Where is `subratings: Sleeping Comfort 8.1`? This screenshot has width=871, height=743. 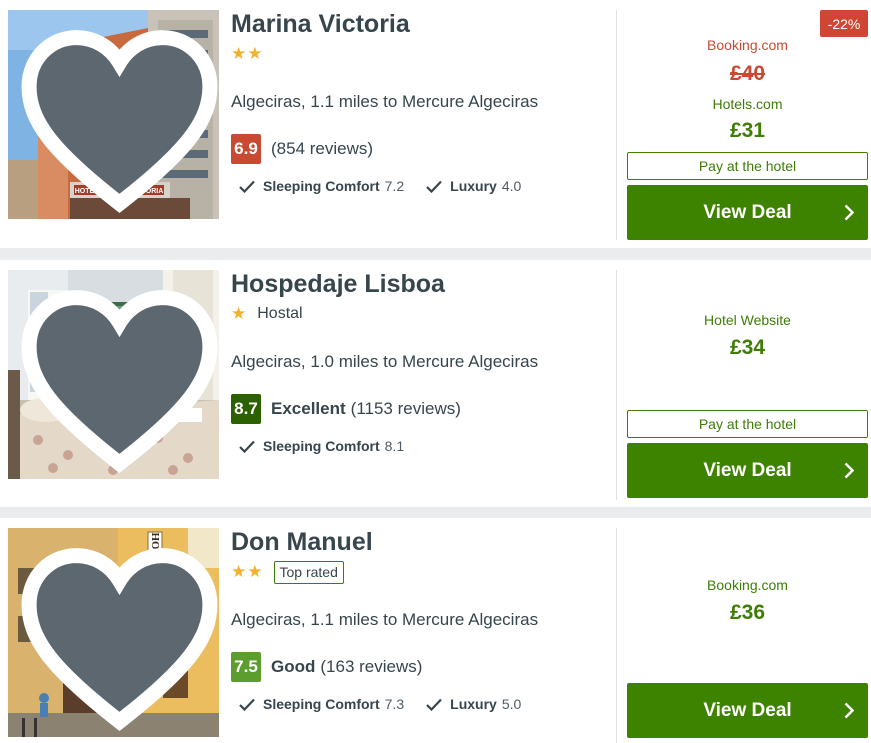 subratings: Sleeping Comfort 8.1 is located at coordinates (332, 446).